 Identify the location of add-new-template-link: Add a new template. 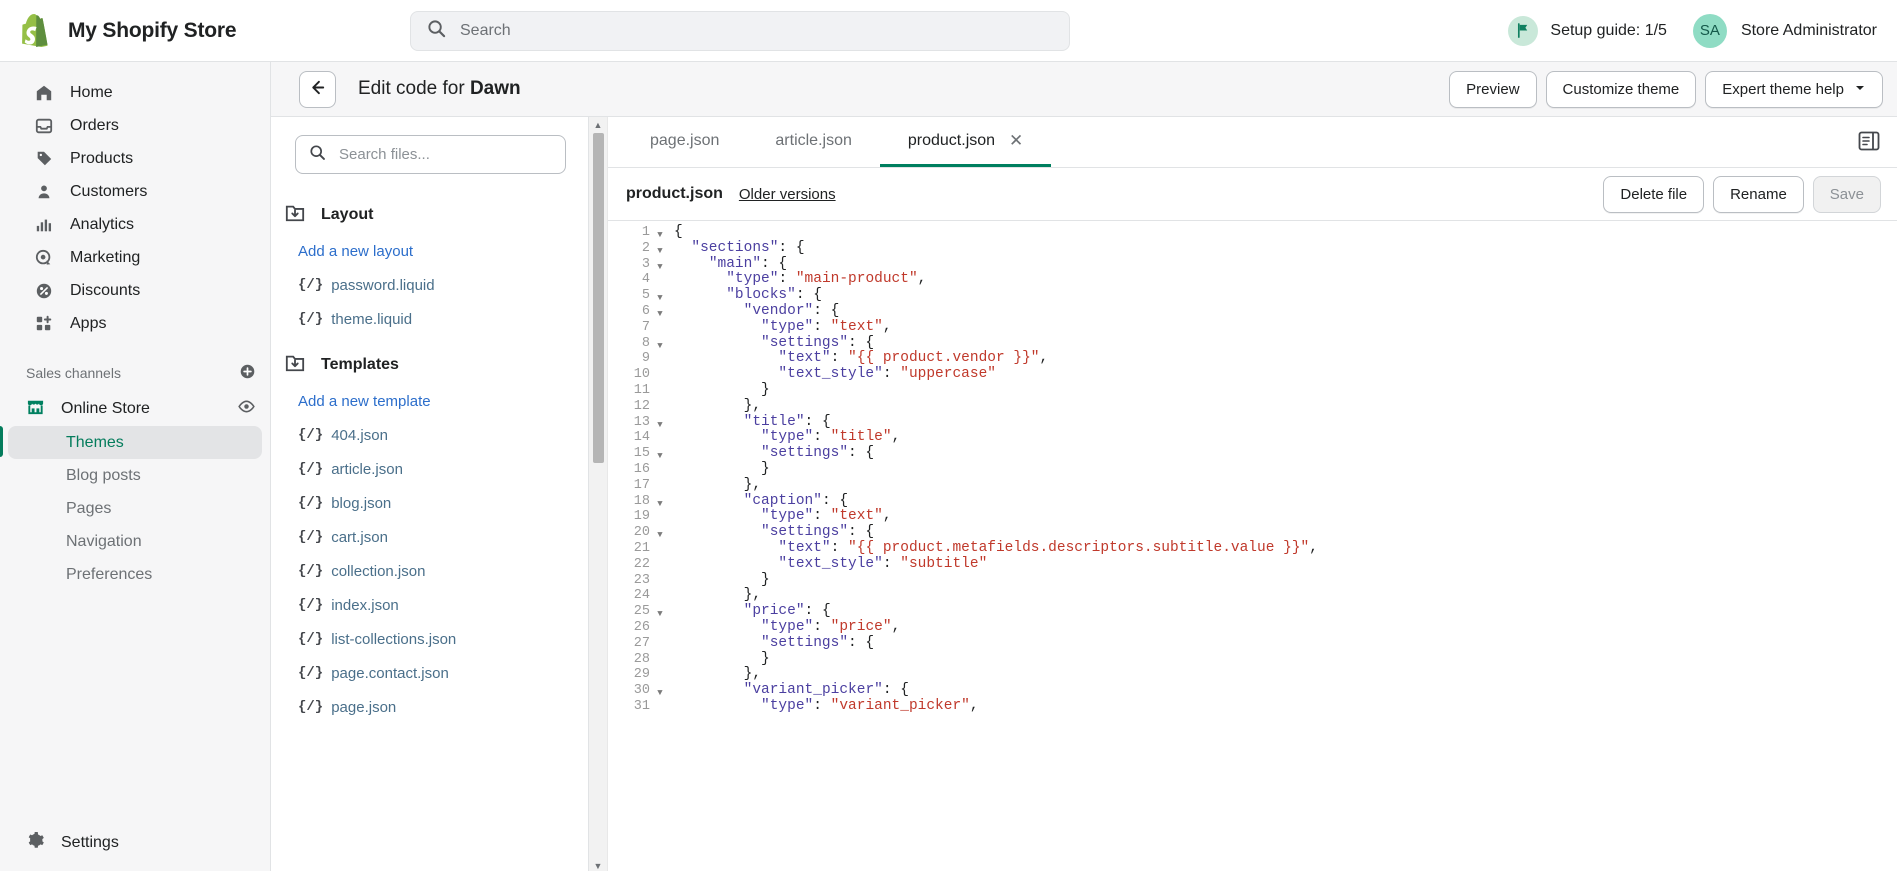
(429, 401).